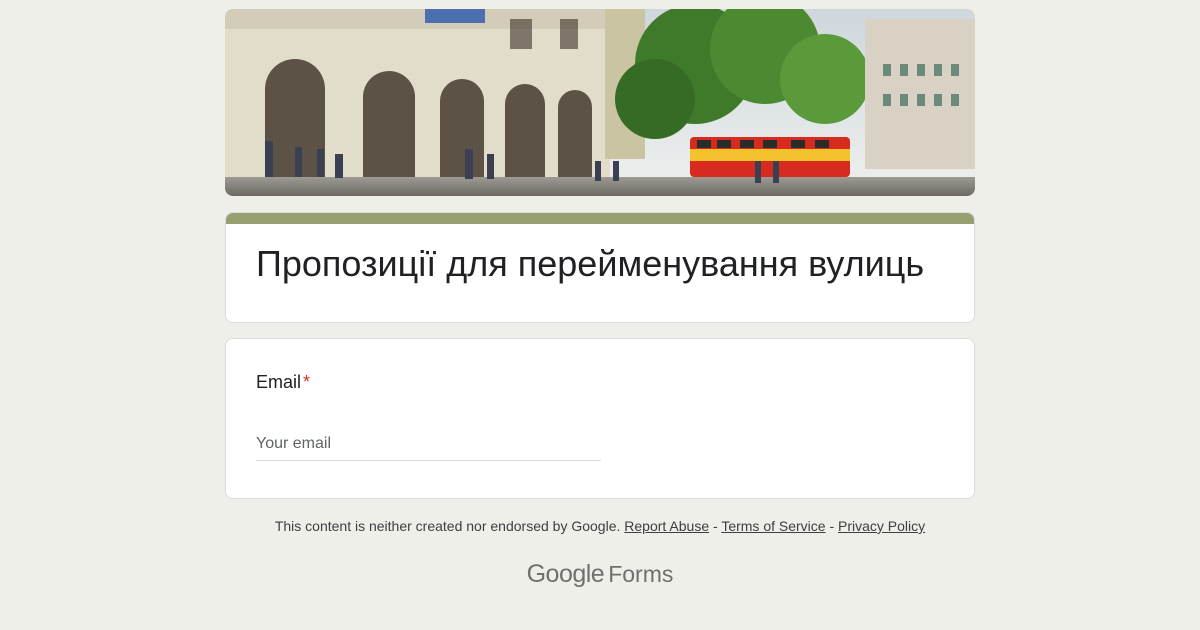  Describe the element at coordinates (565, 574) in the screenshot. I see `google-wordmark: Google` at that location.